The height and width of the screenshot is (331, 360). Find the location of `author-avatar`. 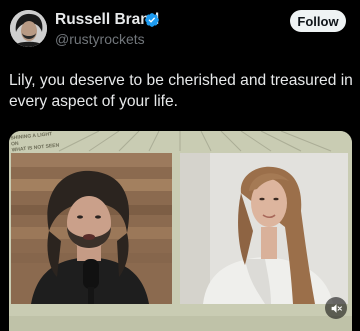

author-avatar is located at coordinates (28, 28).